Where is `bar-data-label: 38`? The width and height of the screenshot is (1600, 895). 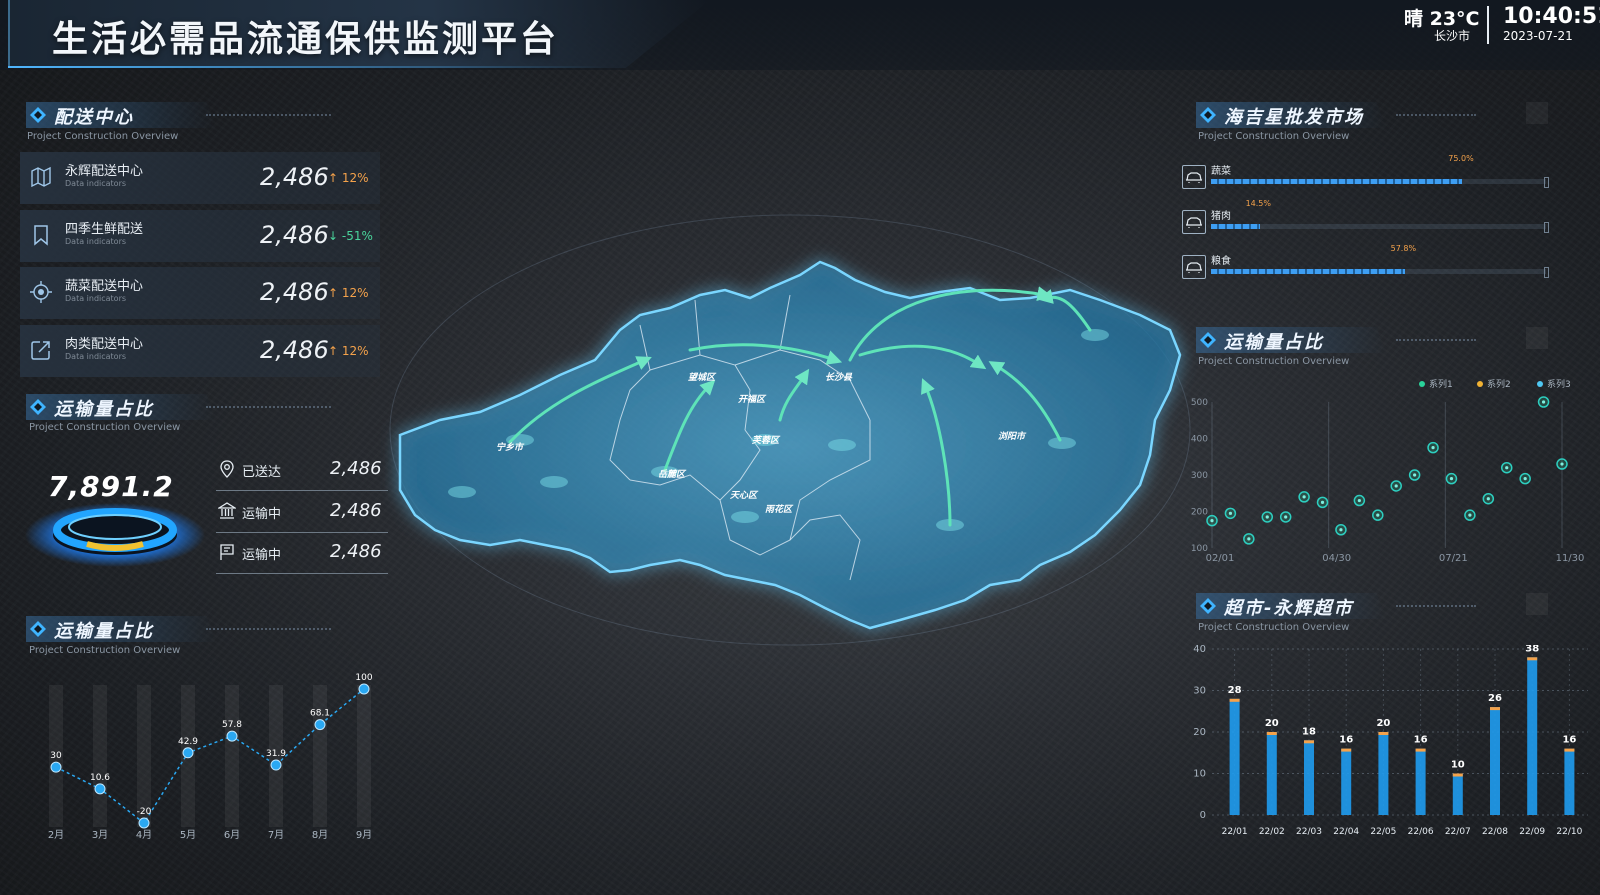 bar-data-label: 38 is located at coordinates (1532, 649).